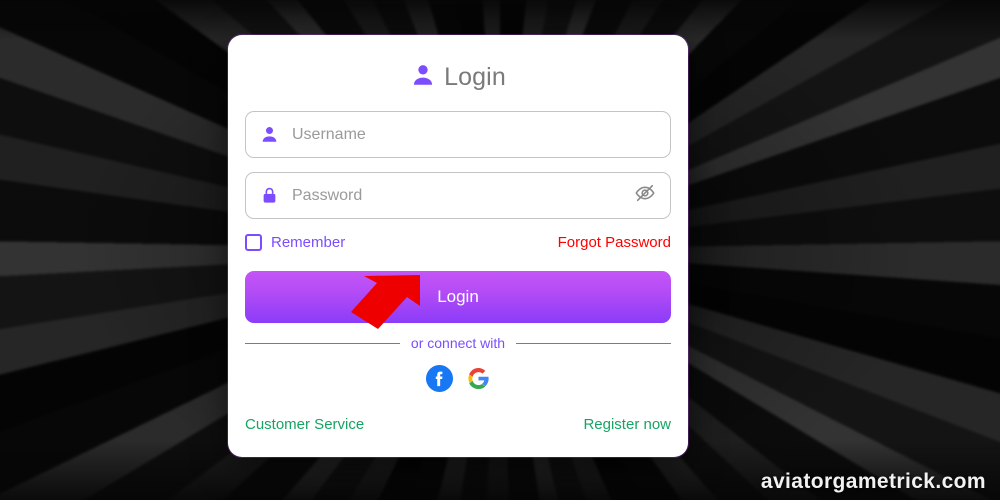  I want to click on page-title: Login, so click(475, 76).